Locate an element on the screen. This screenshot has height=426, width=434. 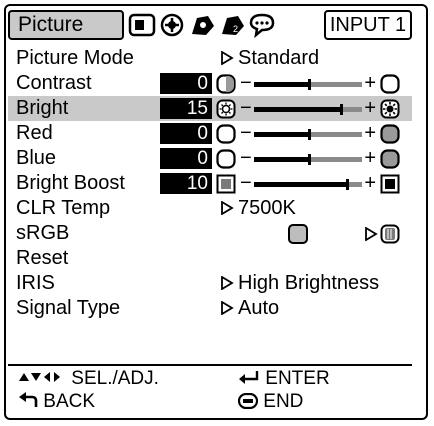
clr-temp-value: 7500K is located at coordinates (258, 208).